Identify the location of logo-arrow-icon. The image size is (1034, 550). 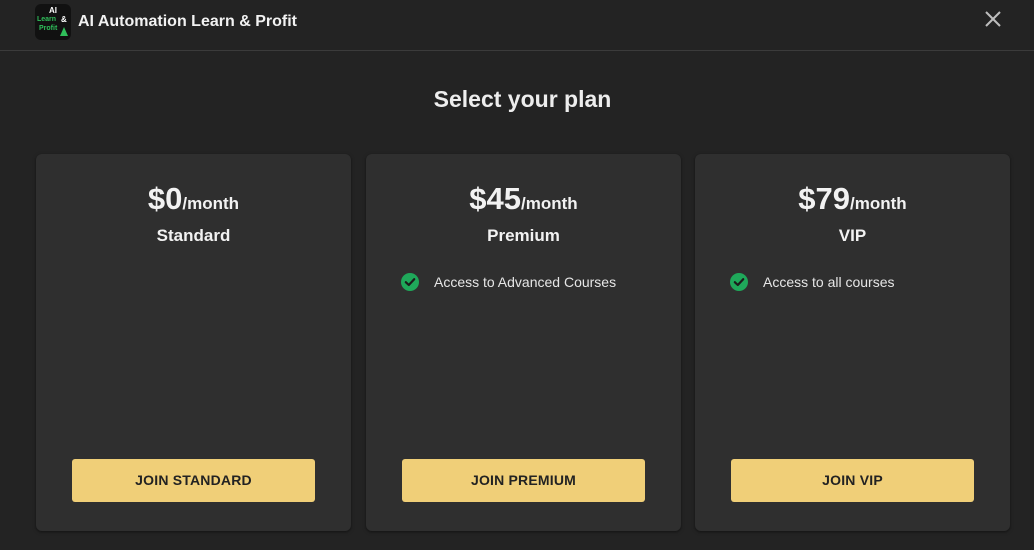
(64, 31).